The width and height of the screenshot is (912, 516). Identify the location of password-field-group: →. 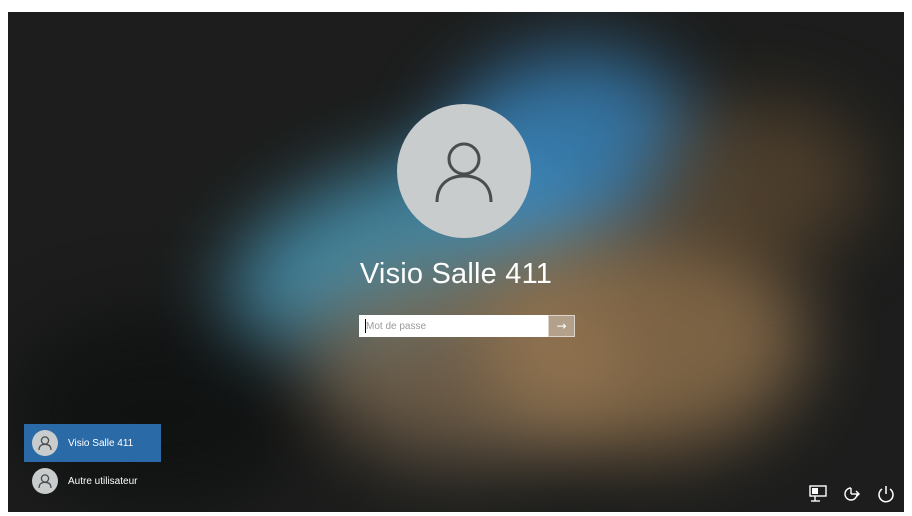
(467, 326).